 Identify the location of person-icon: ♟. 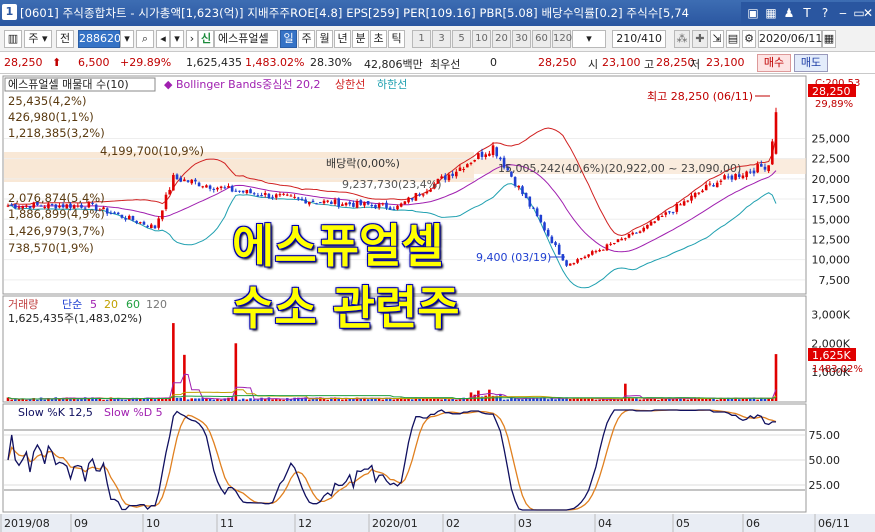
(789, 13).